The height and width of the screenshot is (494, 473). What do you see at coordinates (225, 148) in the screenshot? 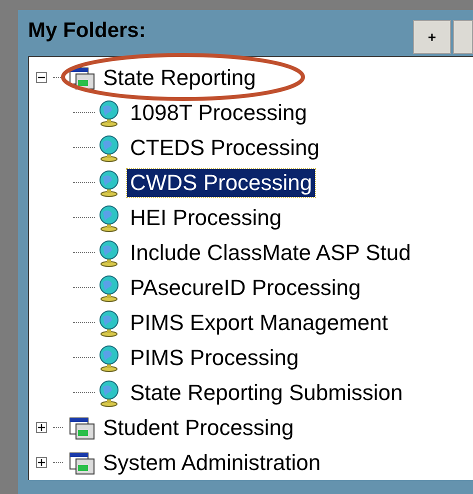
I see `tree-item: CTEDS Processing` at bounding box center [225, 148].